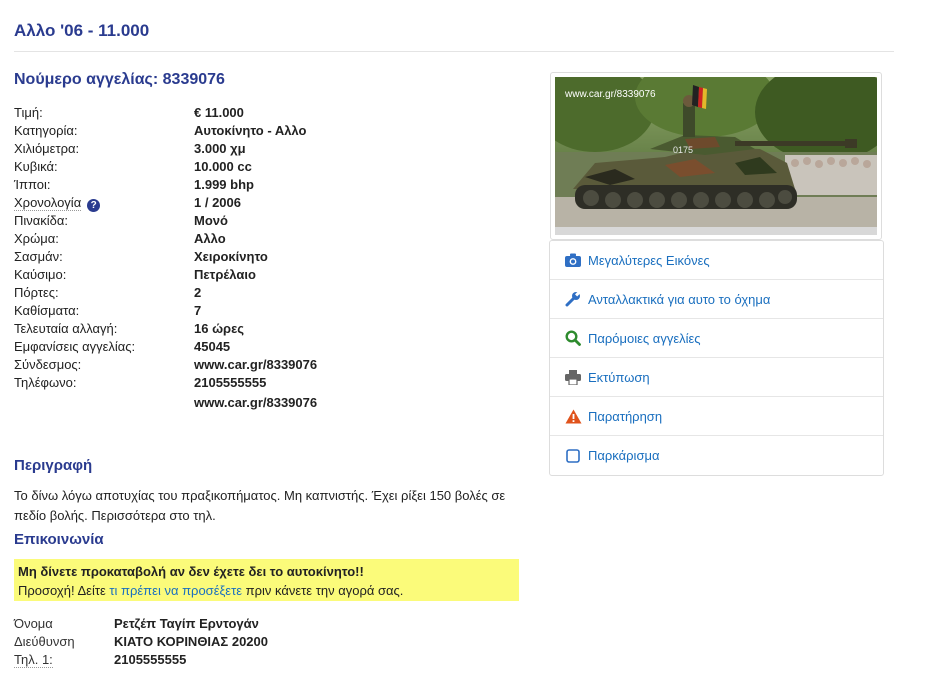  Describe the element at coordinates (75, 346) in the screenshot. I see `spec-label: Εμφανίσεις αγγελίας:` at that location.